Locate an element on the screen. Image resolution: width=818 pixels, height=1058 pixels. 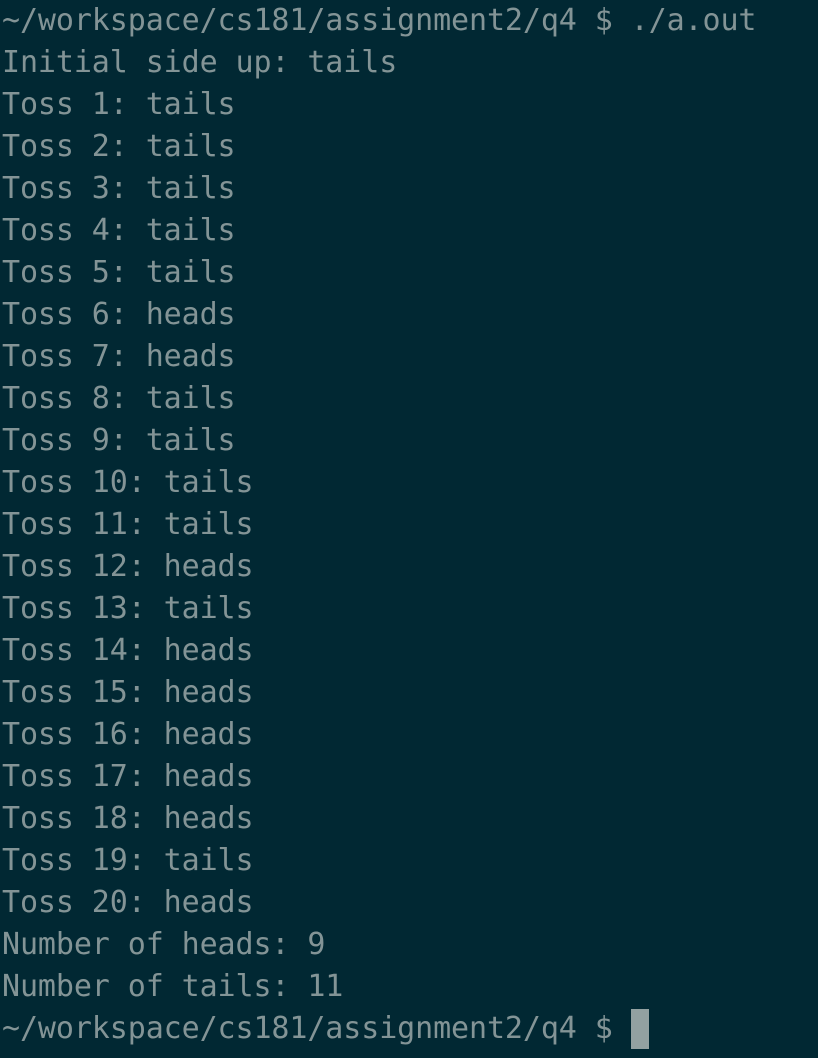
prompt-text: ~/workspace/cs181/assignment2/q4 $ is located at coordinates (307, 1028).